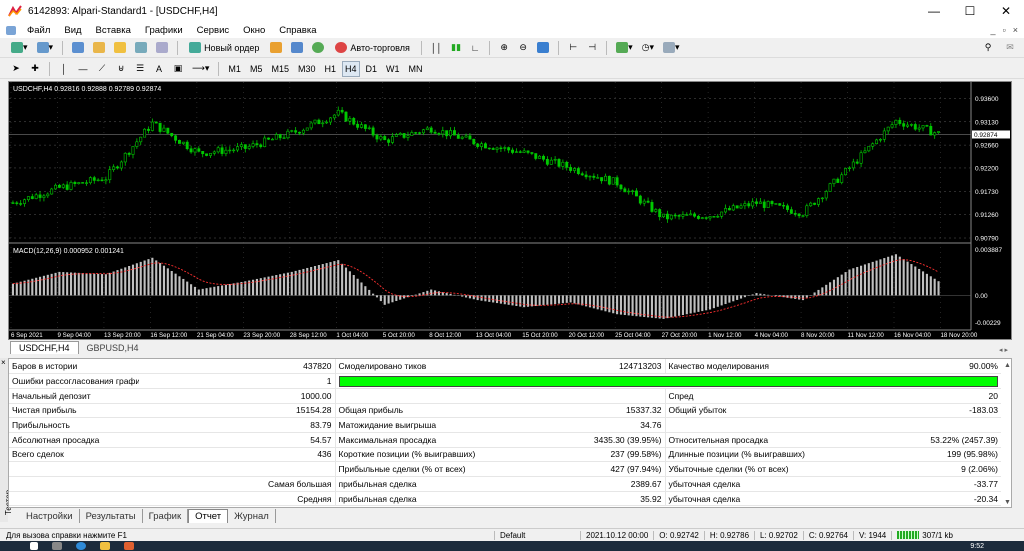  Describe the element at coordinates (34, 546) in the screenshot. I see `start-icon` at that location.